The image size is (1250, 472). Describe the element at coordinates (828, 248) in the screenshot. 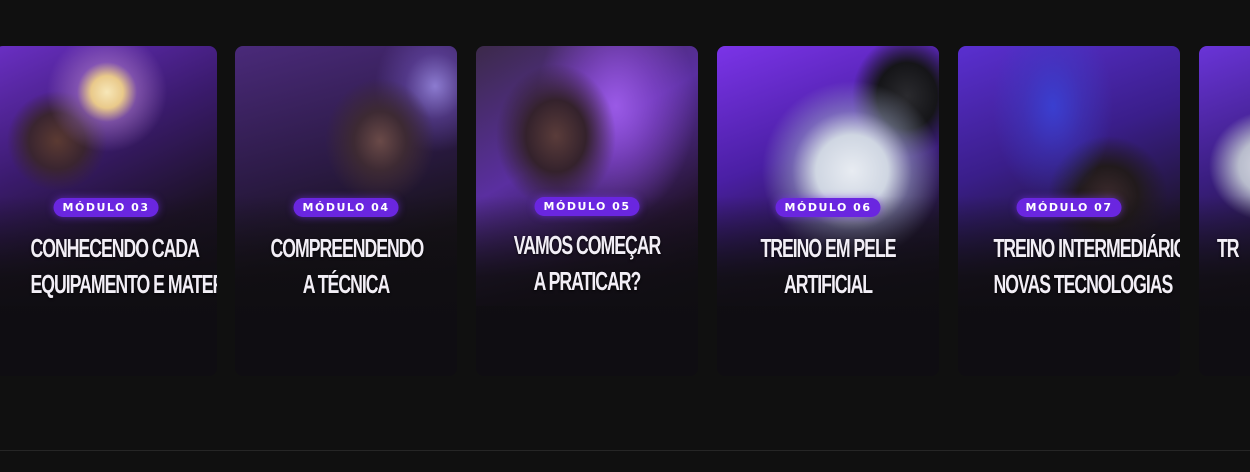

I see `module-title-line: TREINO EM PELE` at that location.